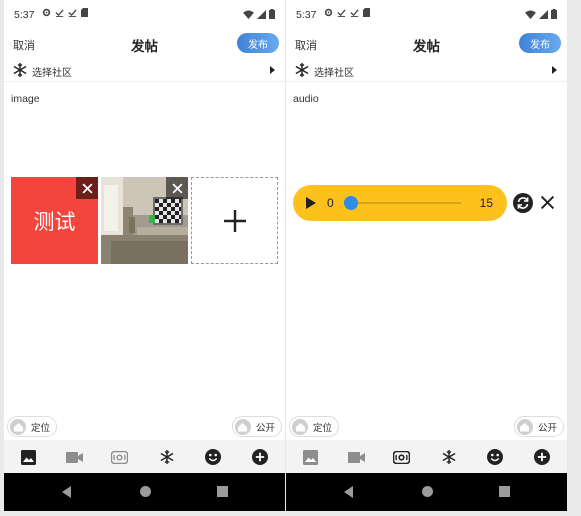 Image resolution: width=581 pixels, height=516 pixels. What do you see at coordinates (306, 99) in the screenshot?
I see `post-content-text: audio` at bounding box center [306, 99].